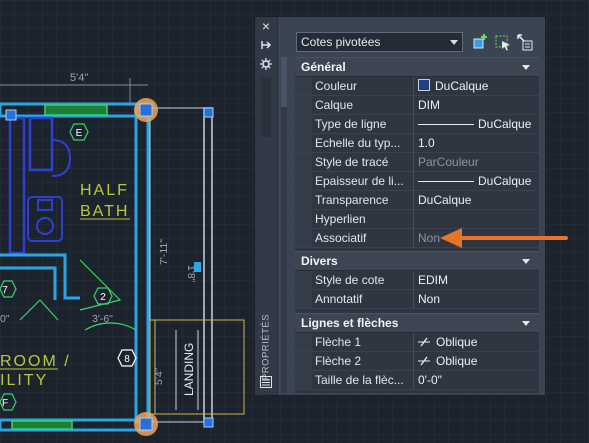 This screenshot has width=589, height=443. What do you see at coordinates (477, 124) in the screenshot?
I see `property-value-linetype: DuCalque` at bounding box center [477, 124].